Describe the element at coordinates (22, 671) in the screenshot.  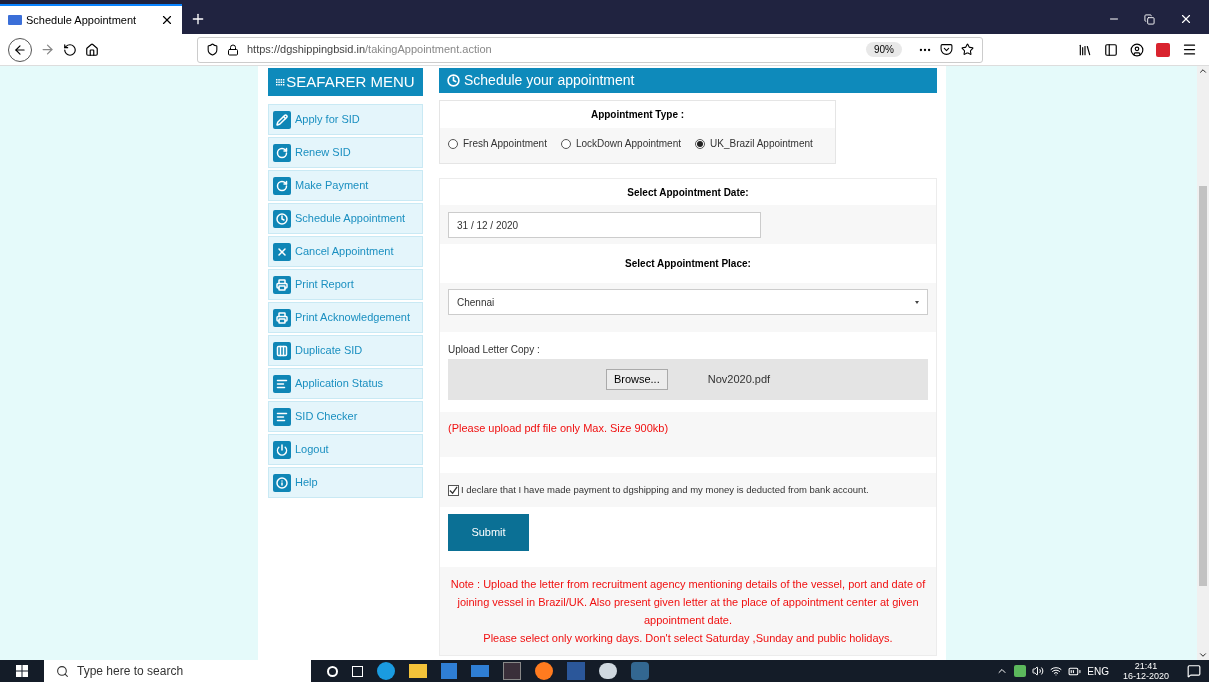
I see `windows-icon` at that location.